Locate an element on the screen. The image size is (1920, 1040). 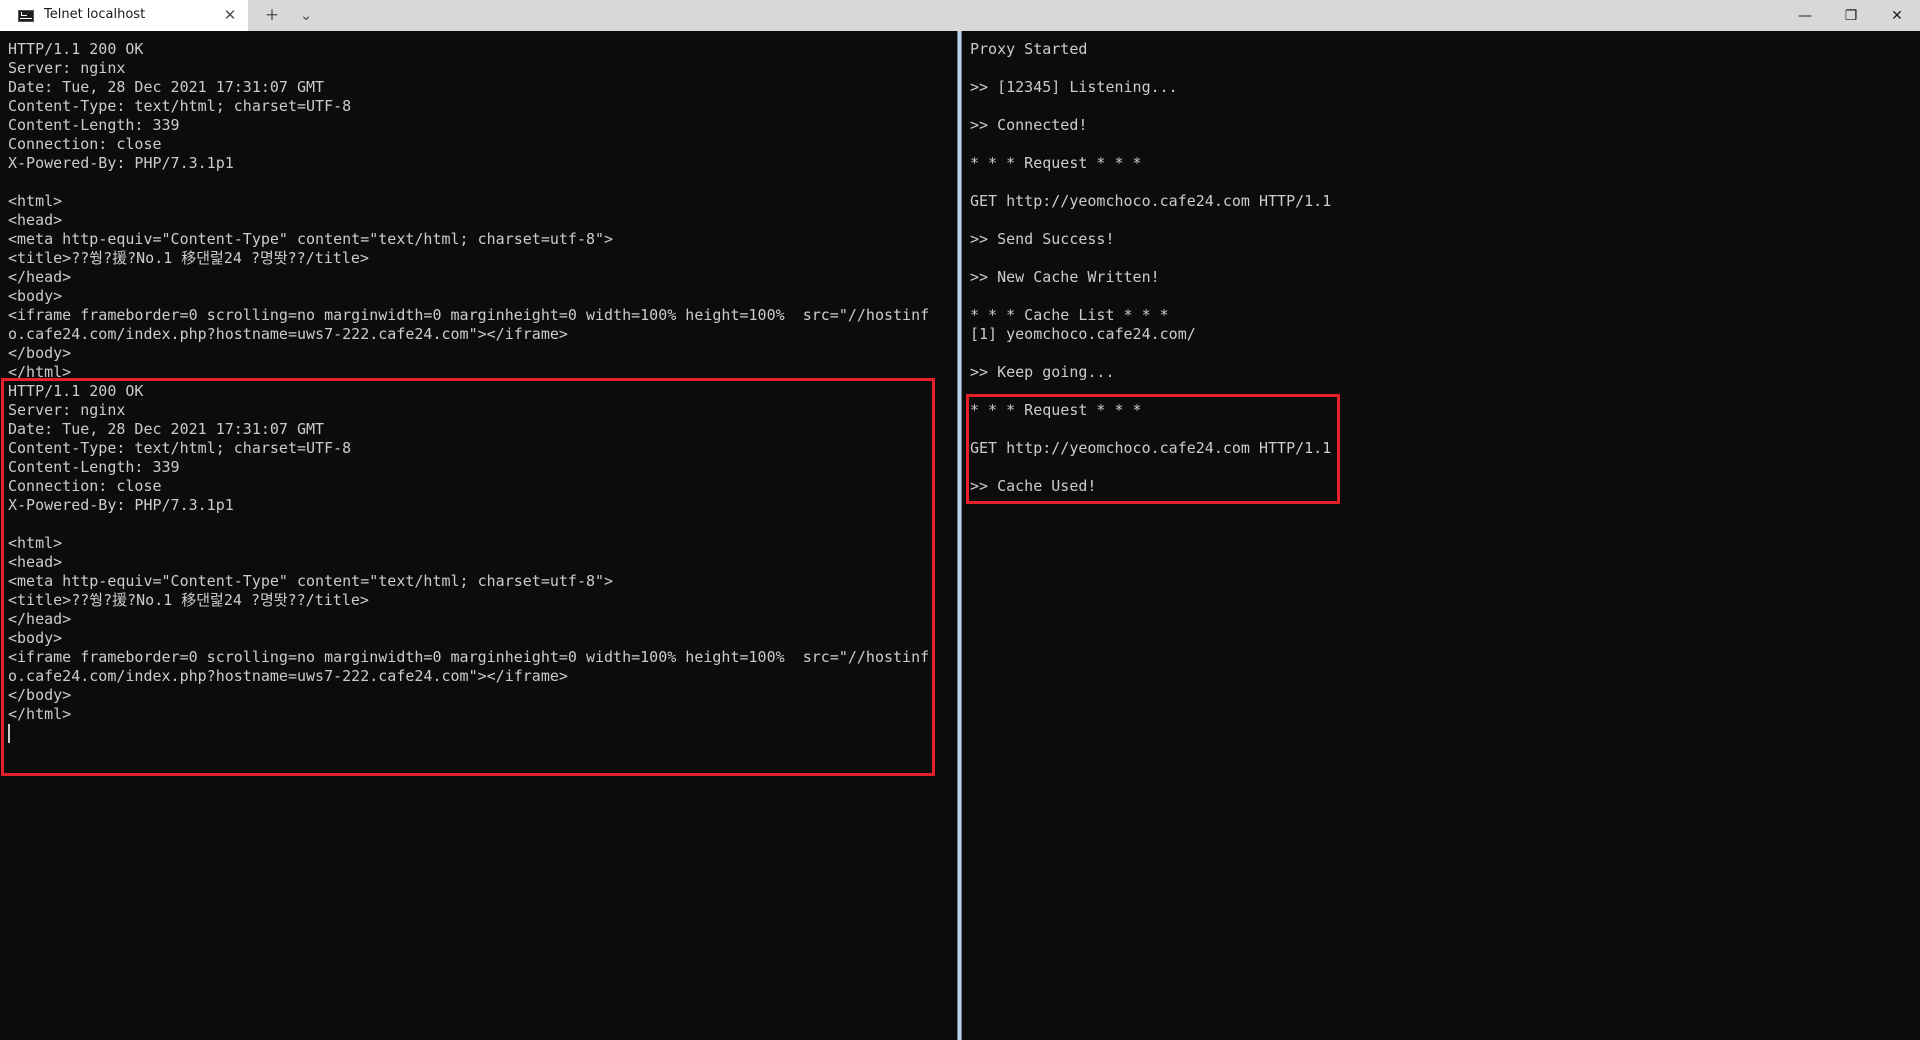
pane-splitter-highlight is located at coordinates (959, 535).